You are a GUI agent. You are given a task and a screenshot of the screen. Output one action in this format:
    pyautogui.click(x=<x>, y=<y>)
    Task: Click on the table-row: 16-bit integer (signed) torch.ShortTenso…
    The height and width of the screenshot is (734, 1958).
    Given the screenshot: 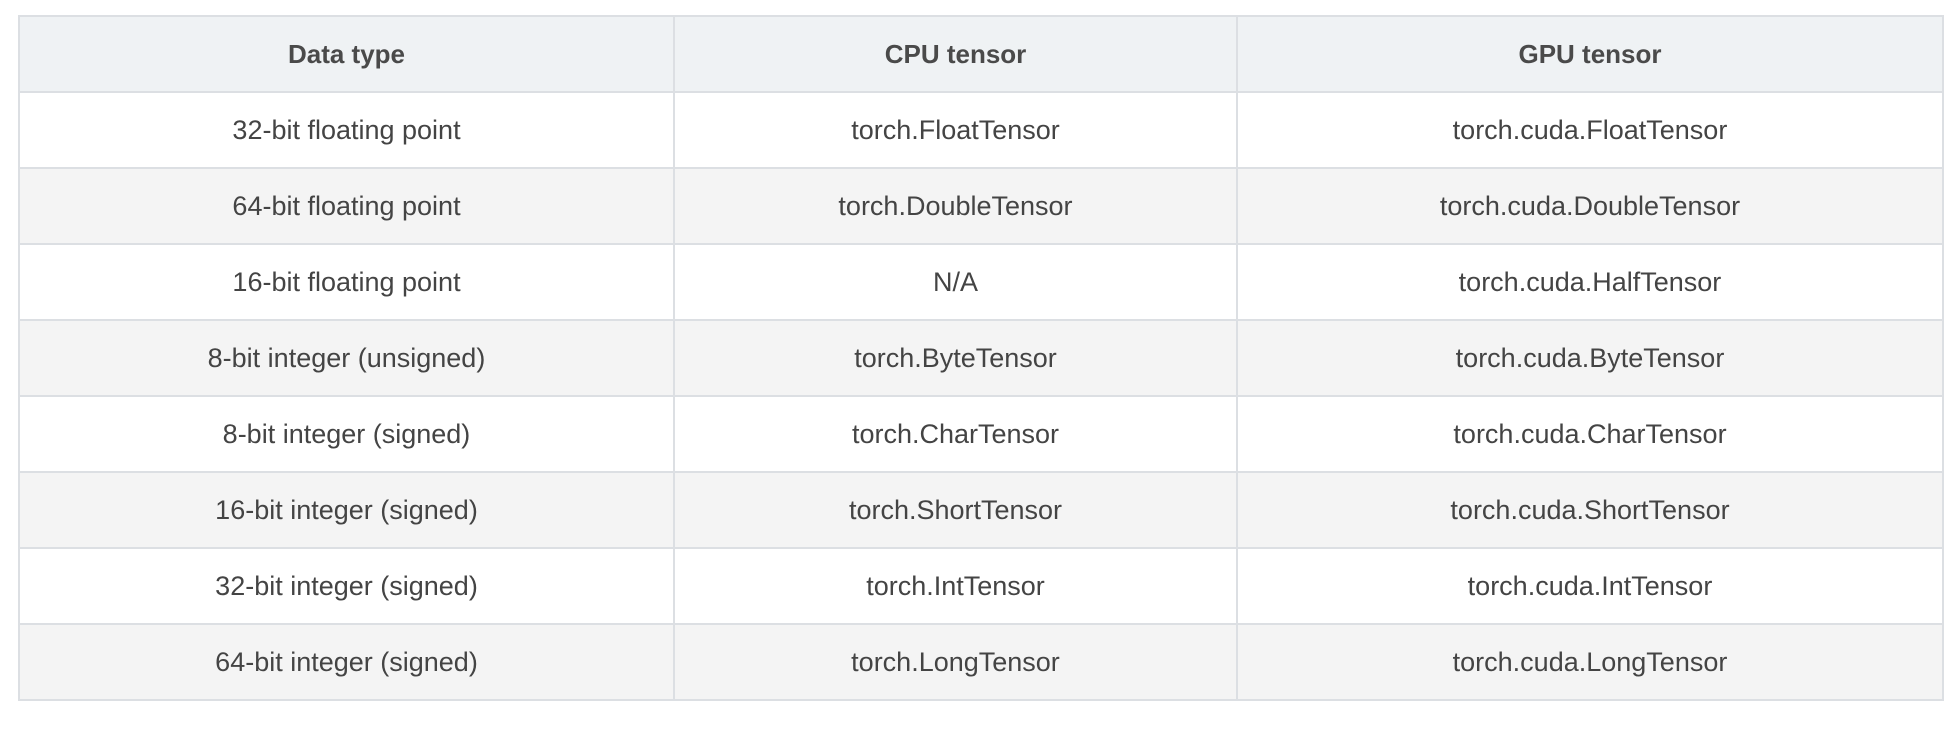 What is the action you would take?
    pyautogui.click(x=981, y=510)
    